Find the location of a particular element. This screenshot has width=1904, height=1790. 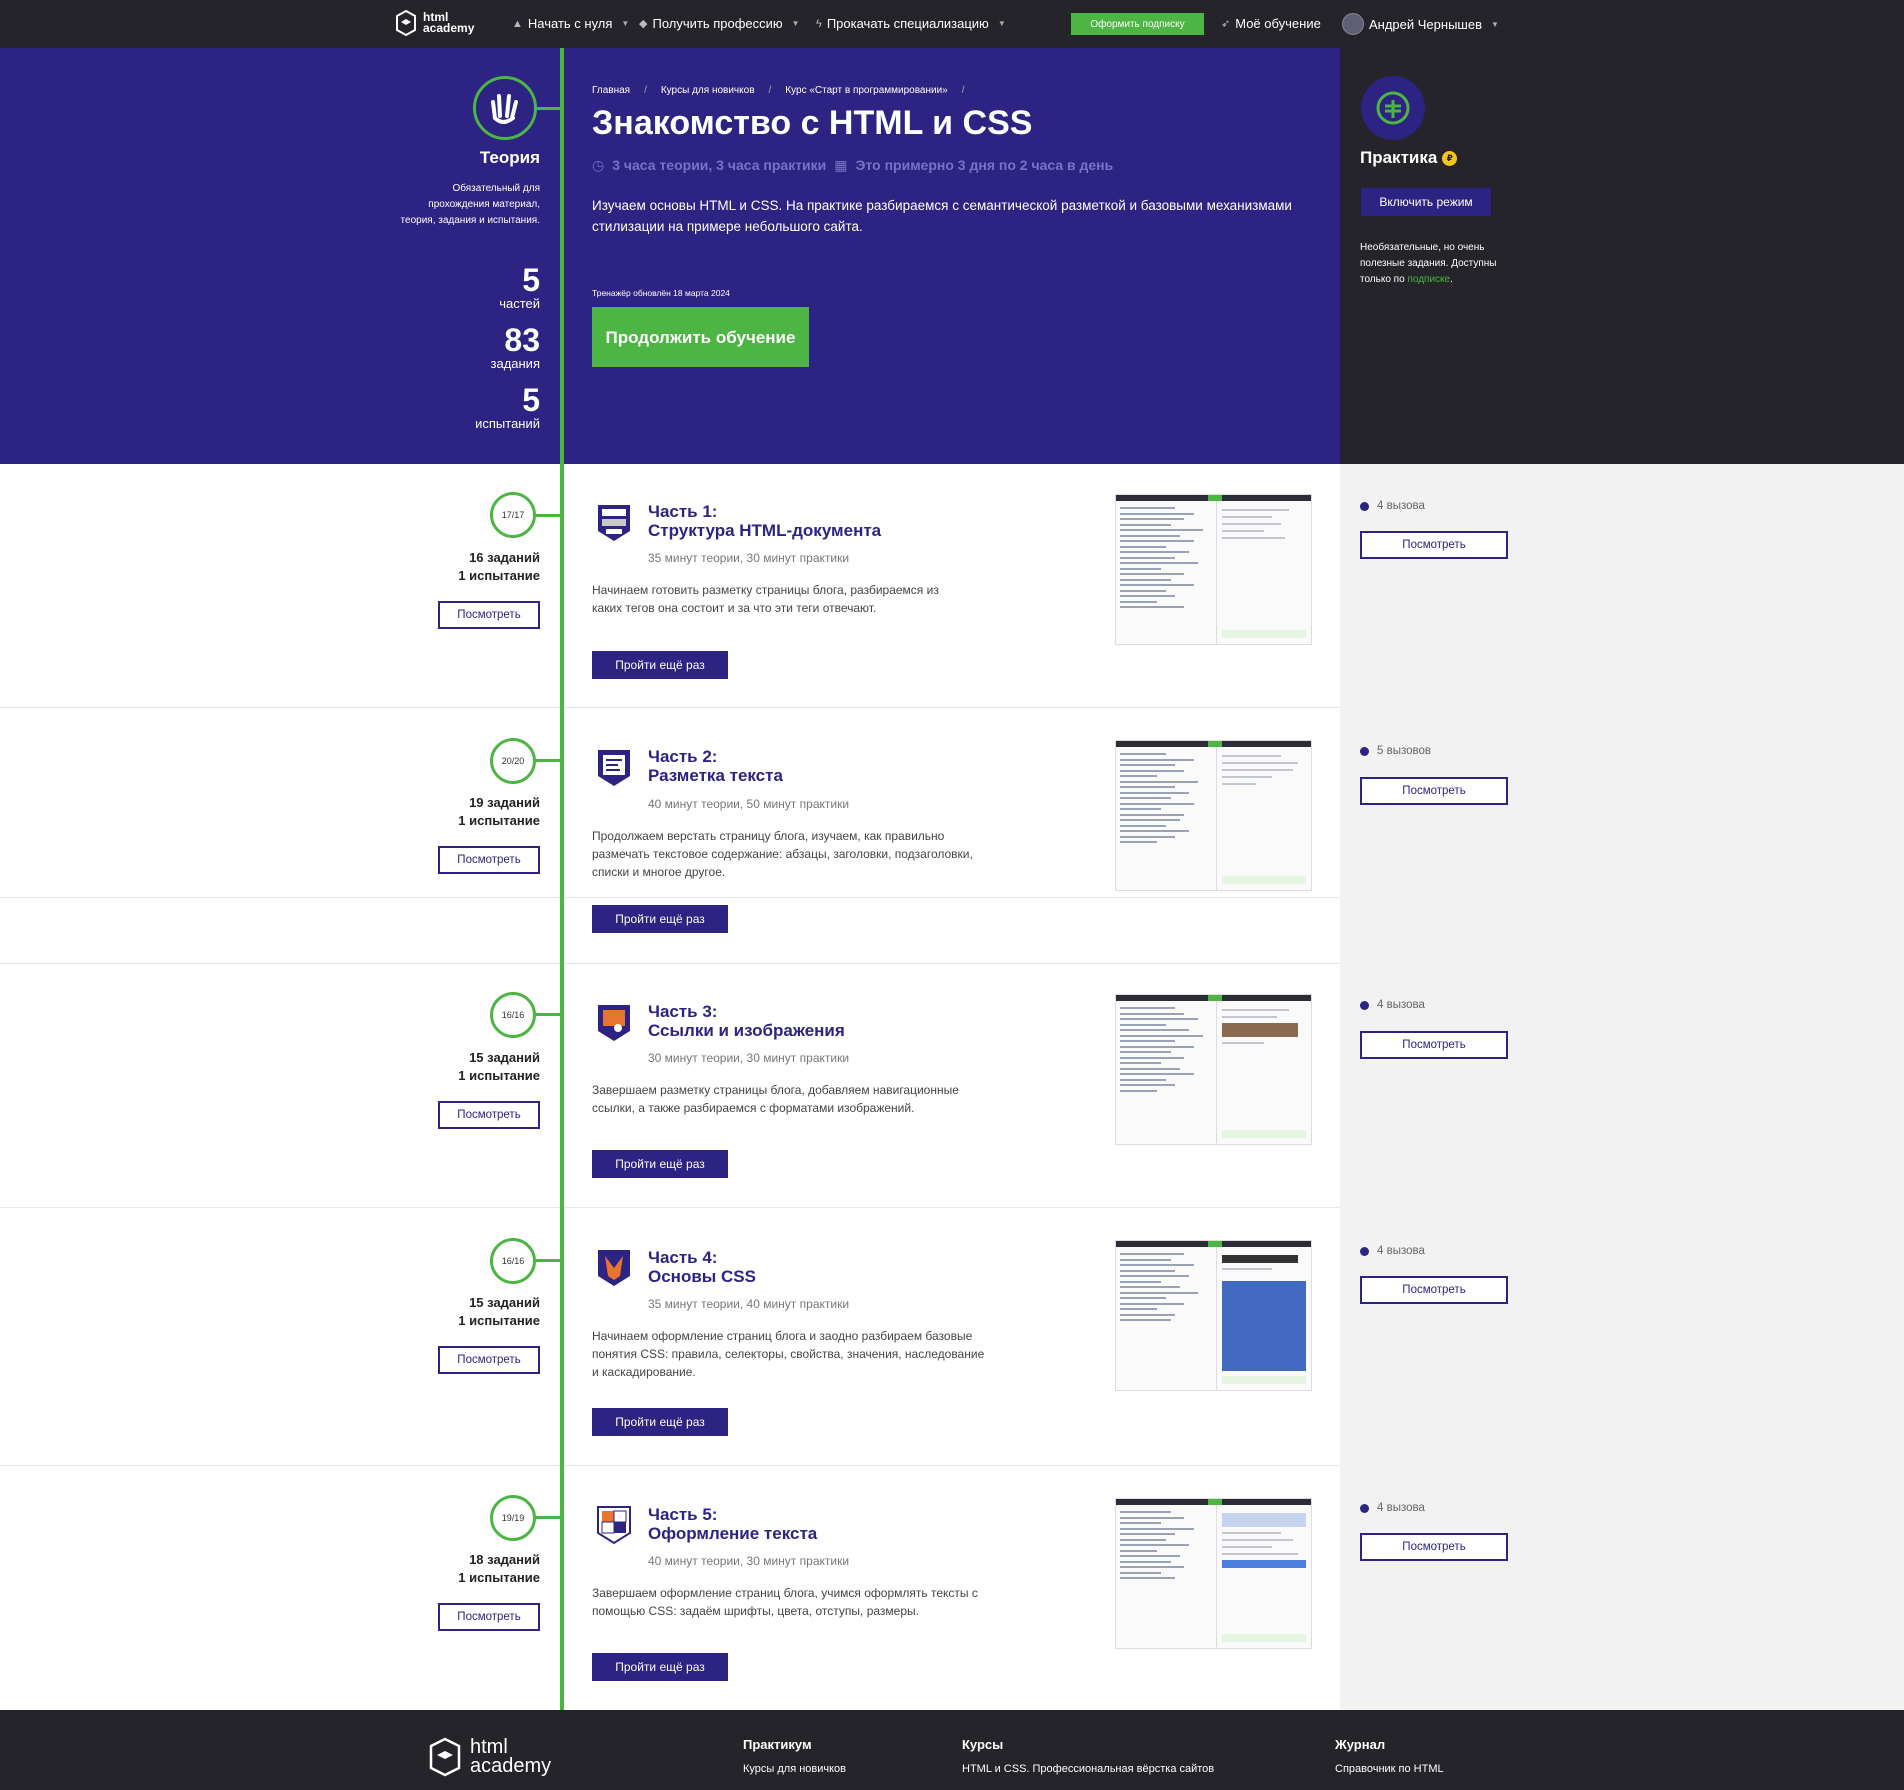

fist-icon is located at coordinates (1393, 108).